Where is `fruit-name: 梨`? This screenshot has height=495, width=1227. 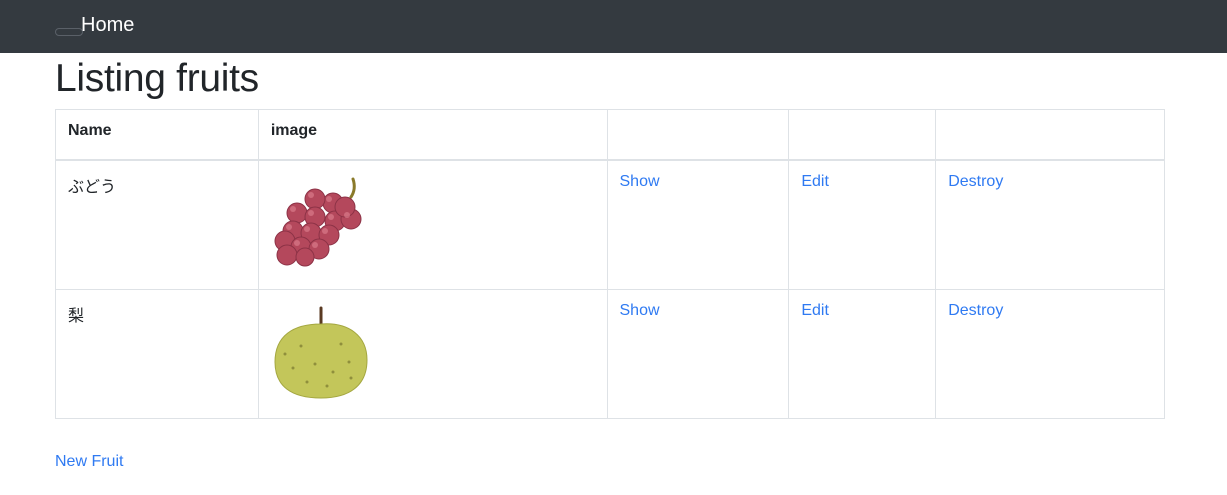
fruit-name: 梨 is located at coordinates (157, 353).